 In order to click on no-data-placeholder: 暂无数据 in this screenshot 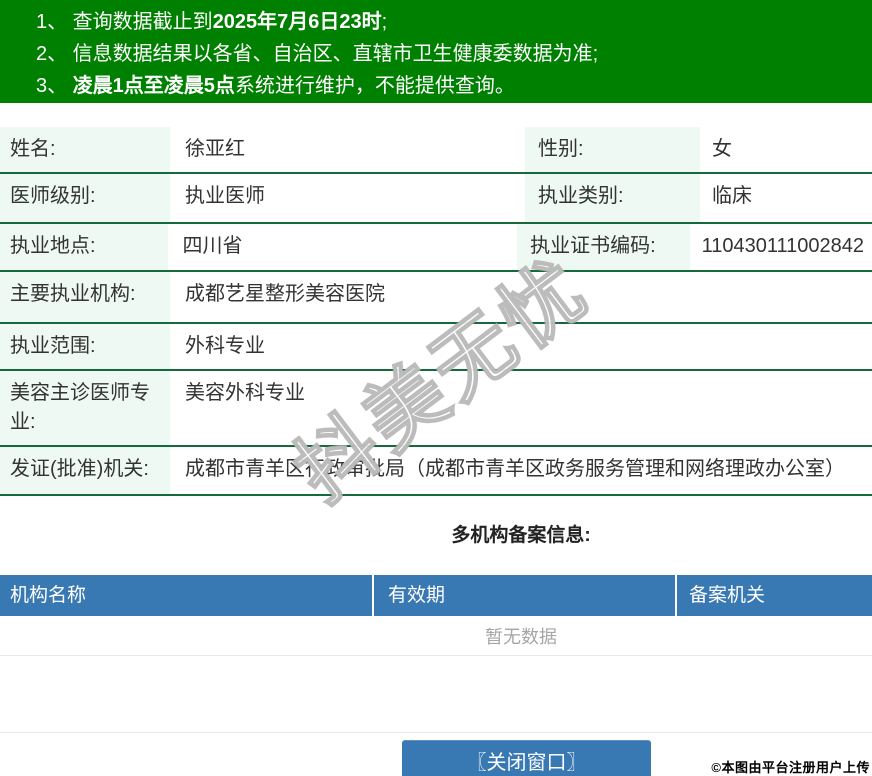, I will do `click(436, 636)`.